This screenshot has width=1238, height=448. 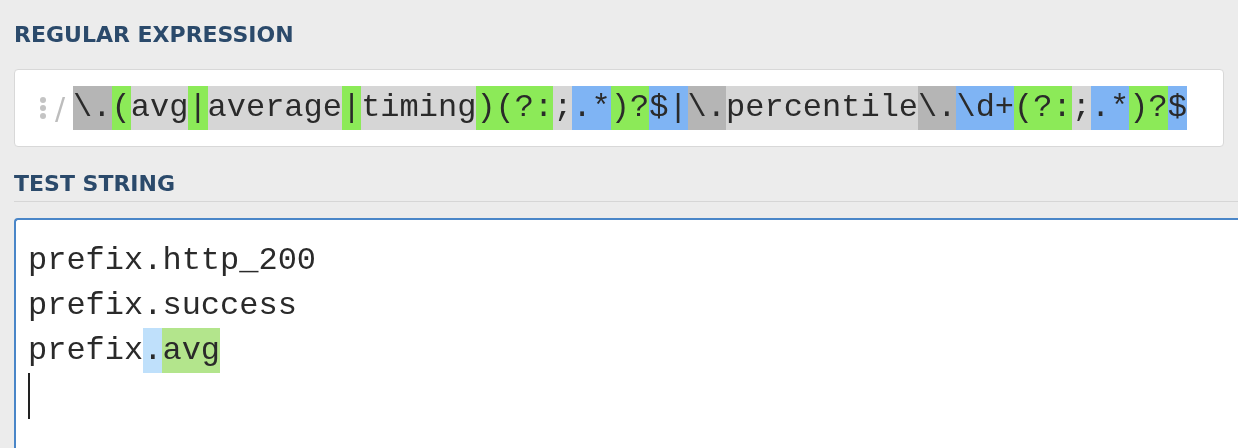 What do you see at coordinates (86, 351) in the screenshot?
I see `test-text: prefix` at bounding box center [86, 351].